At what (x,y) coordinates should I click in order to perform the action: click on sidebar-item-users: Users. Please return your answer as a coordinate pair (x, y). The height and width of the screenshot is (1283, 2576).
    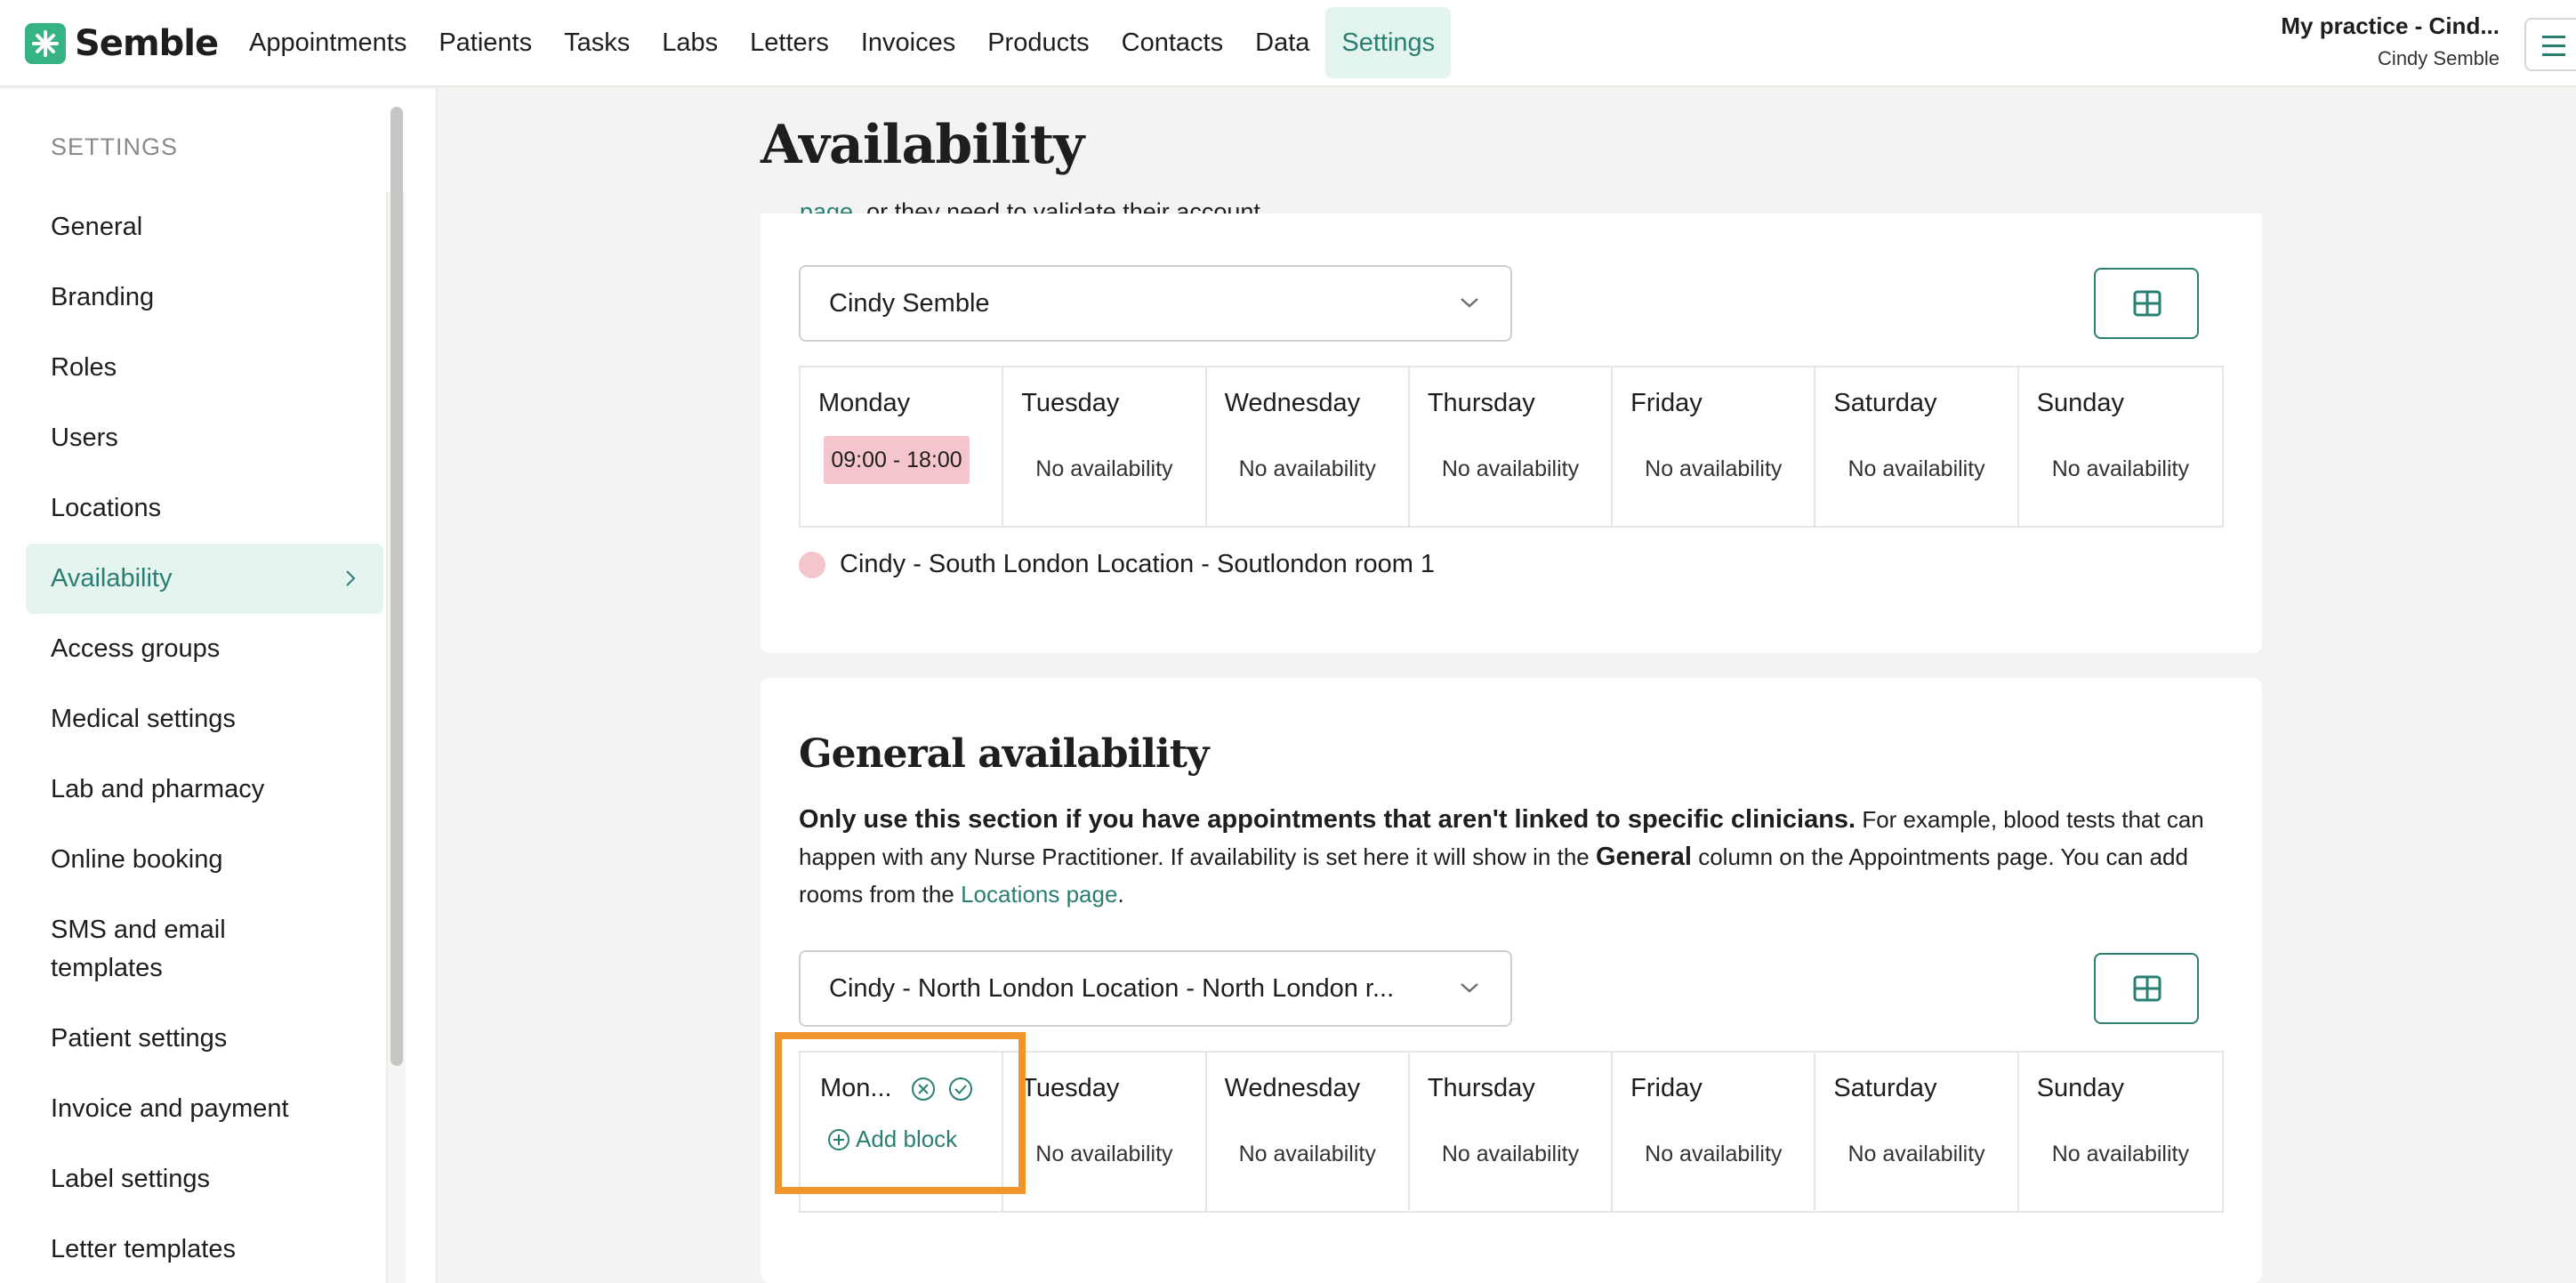
    Looking at the image, I should click on (204, 438).